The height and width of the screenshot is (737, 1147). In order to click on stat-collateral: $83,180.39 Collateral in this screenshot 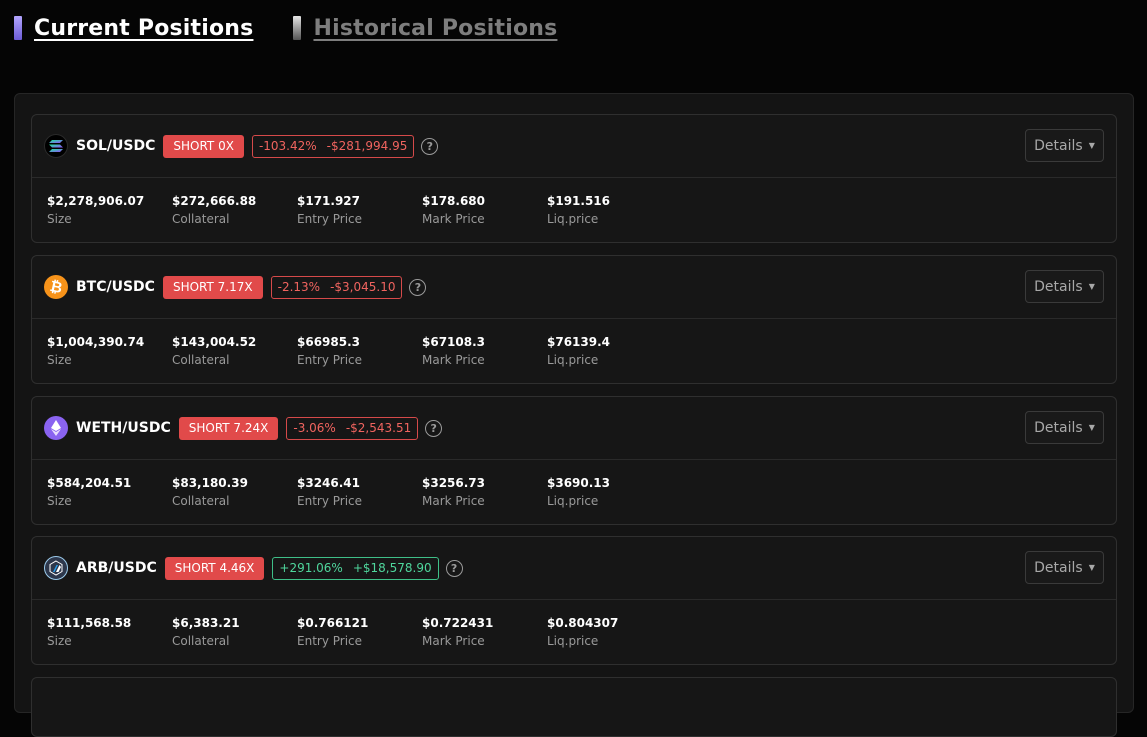, I will do `click(234, 492)`.